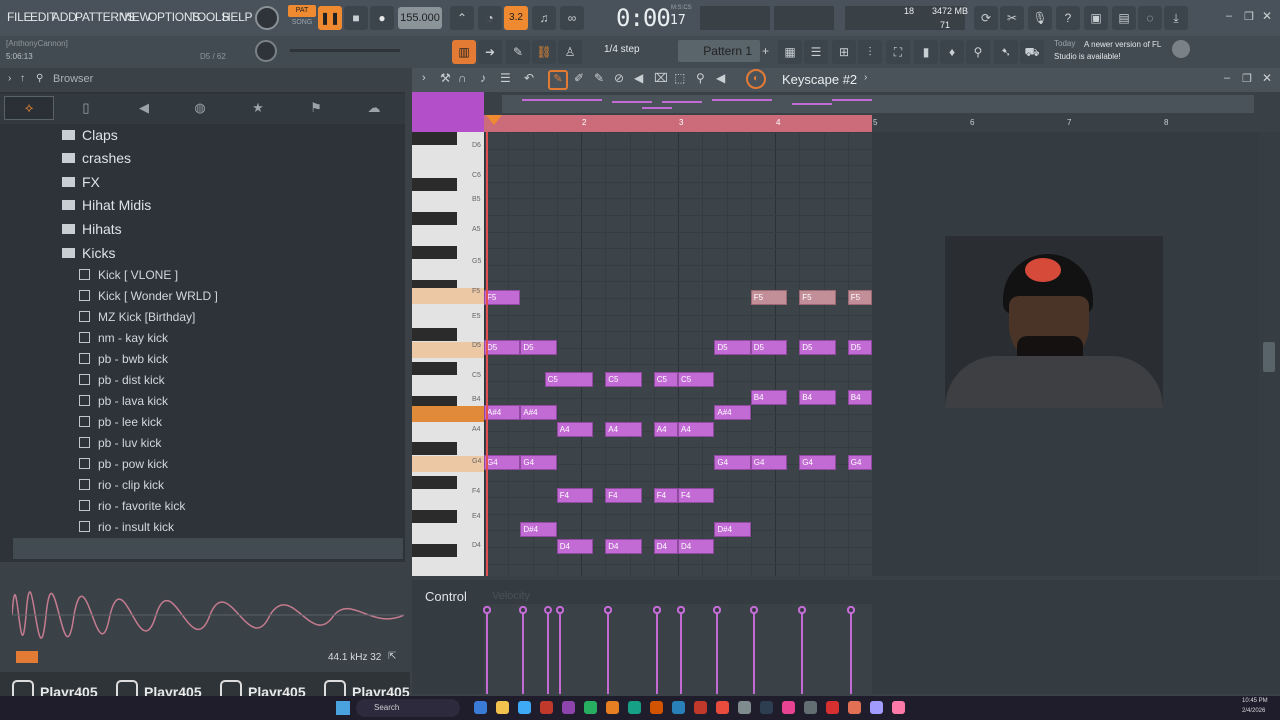  I want to click on favorites-tab-icon: ★, so click(258, 109).